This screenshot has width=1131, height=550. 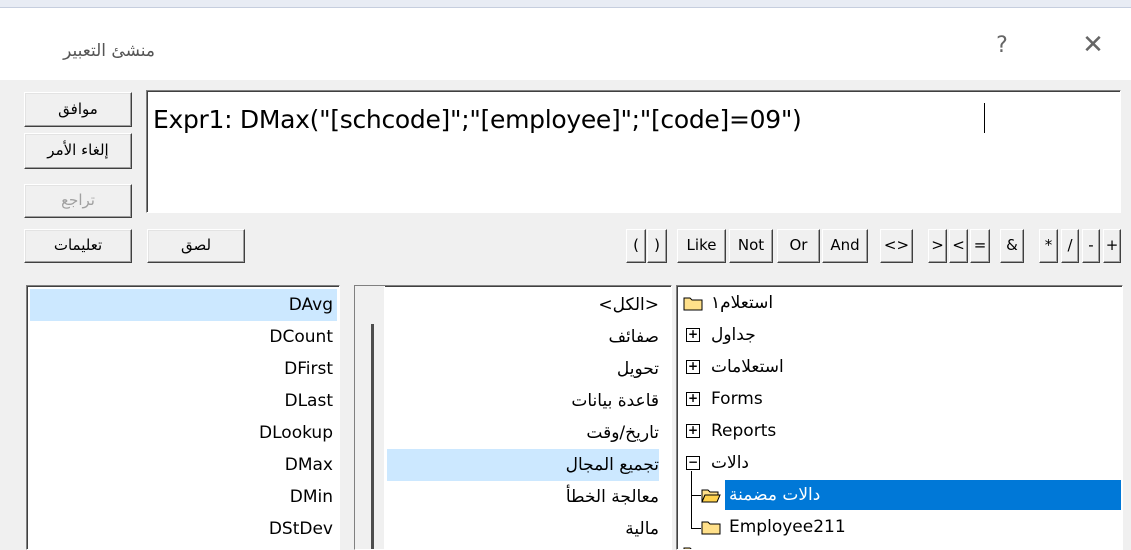 I want to click on operator-greater-button: >, so click(x=937, y=246).